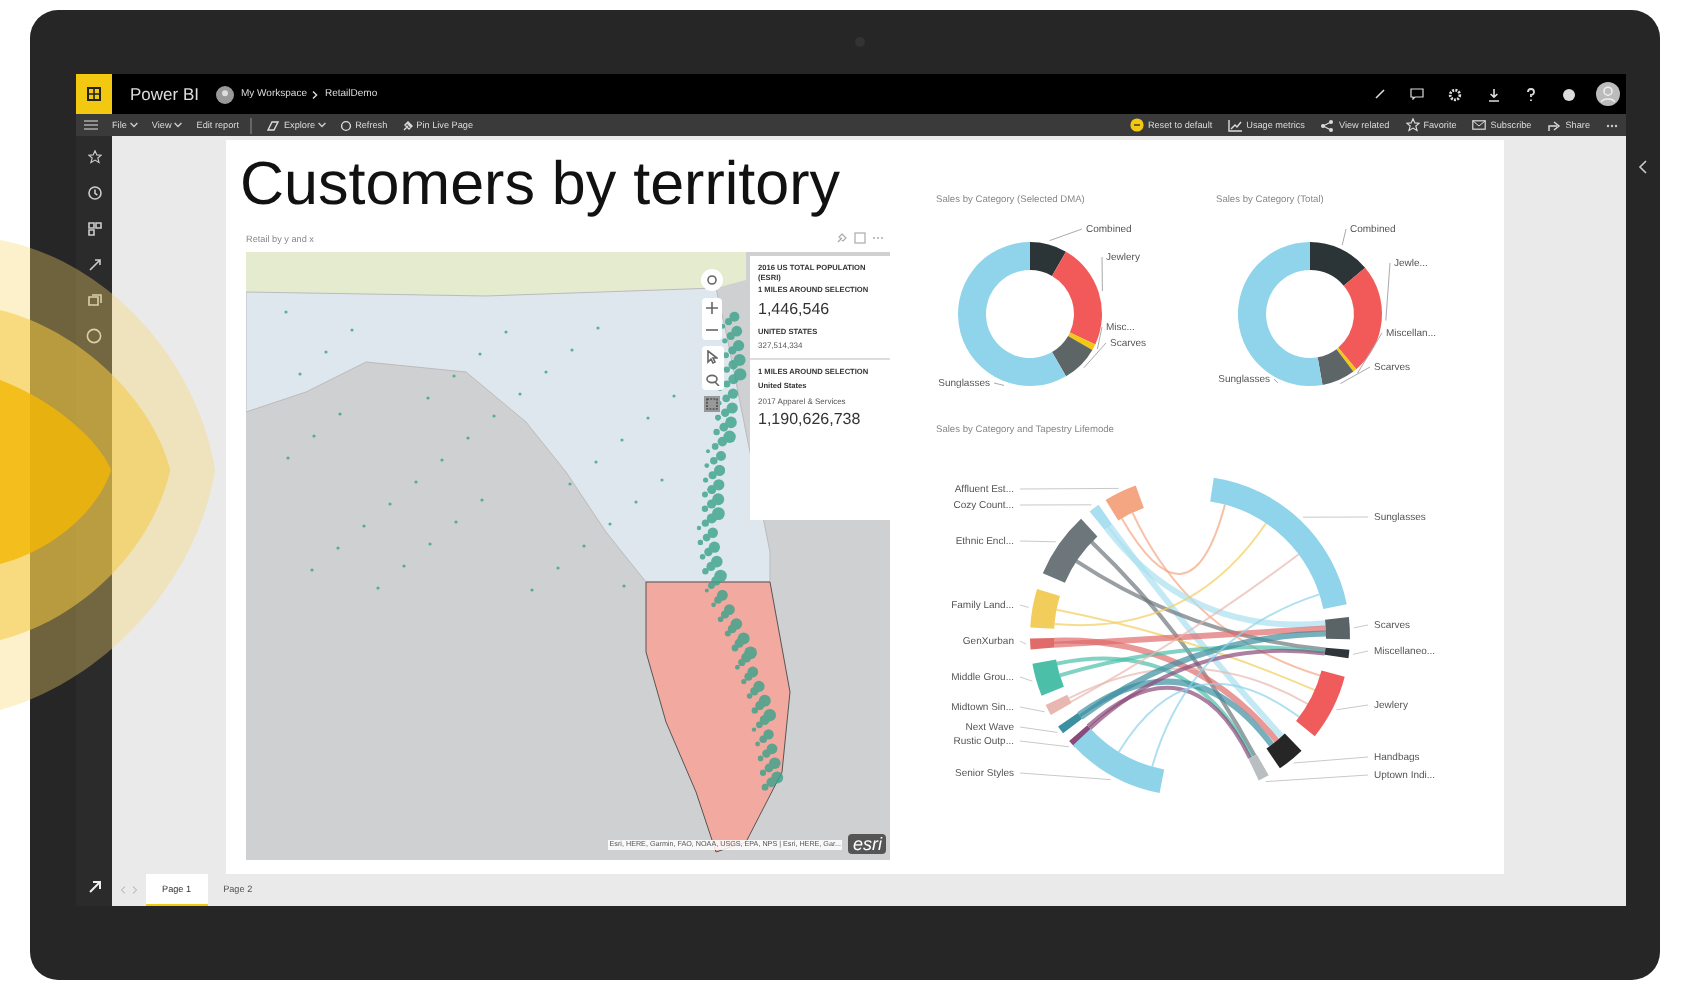 This screenshot has height=996, width=1682. I want to click on share-nodes-icon, so click(1327, 125).